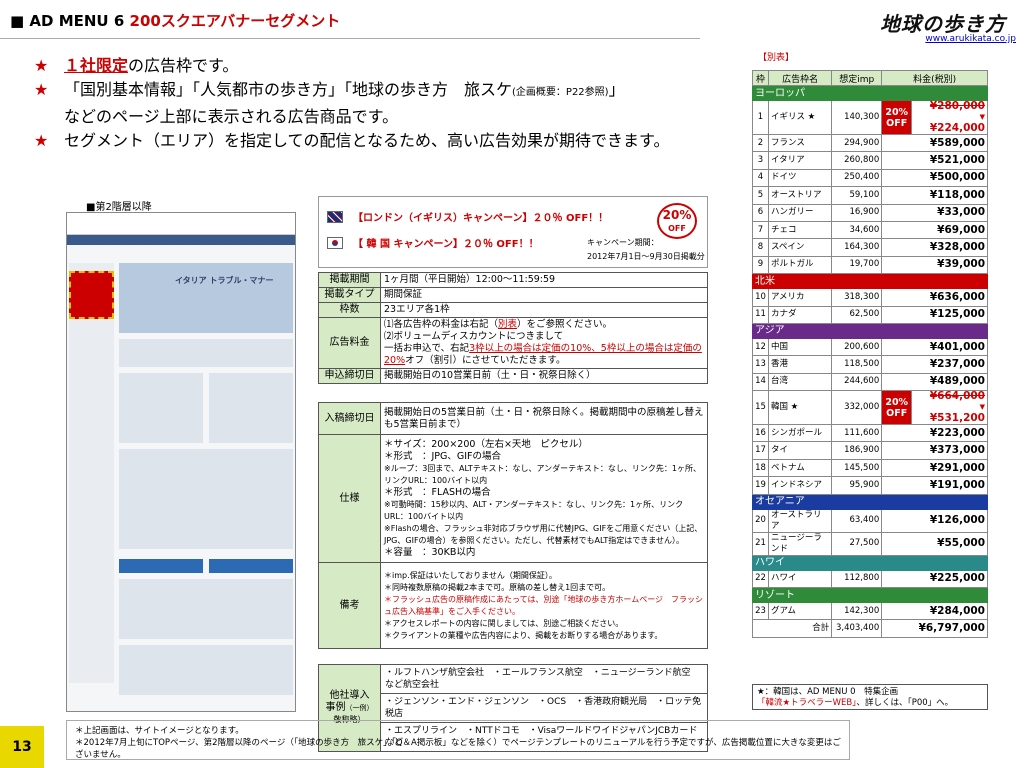 This screenshot has height=768, width=1024. Describe the element at coordinates (22, 747) in the screenshot. I see `page-number: 13` at that location.